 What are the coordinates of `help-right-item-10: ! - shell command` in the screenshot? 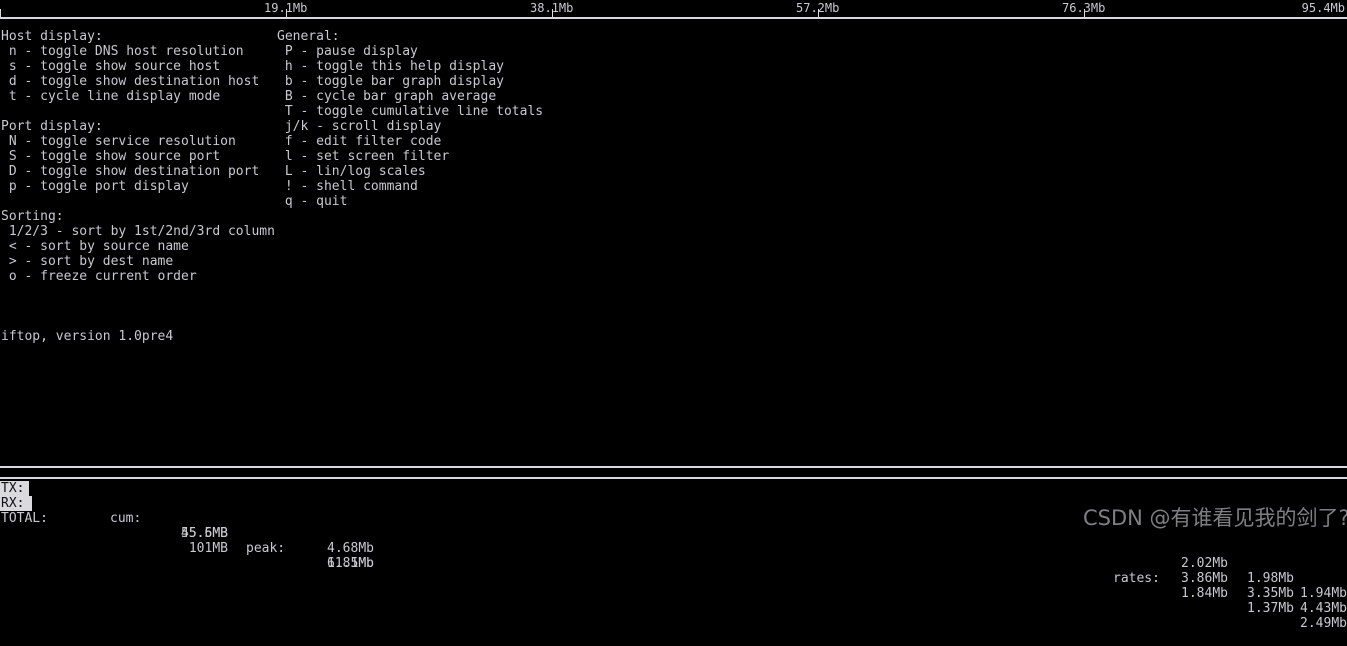 It's located at (347, 186).